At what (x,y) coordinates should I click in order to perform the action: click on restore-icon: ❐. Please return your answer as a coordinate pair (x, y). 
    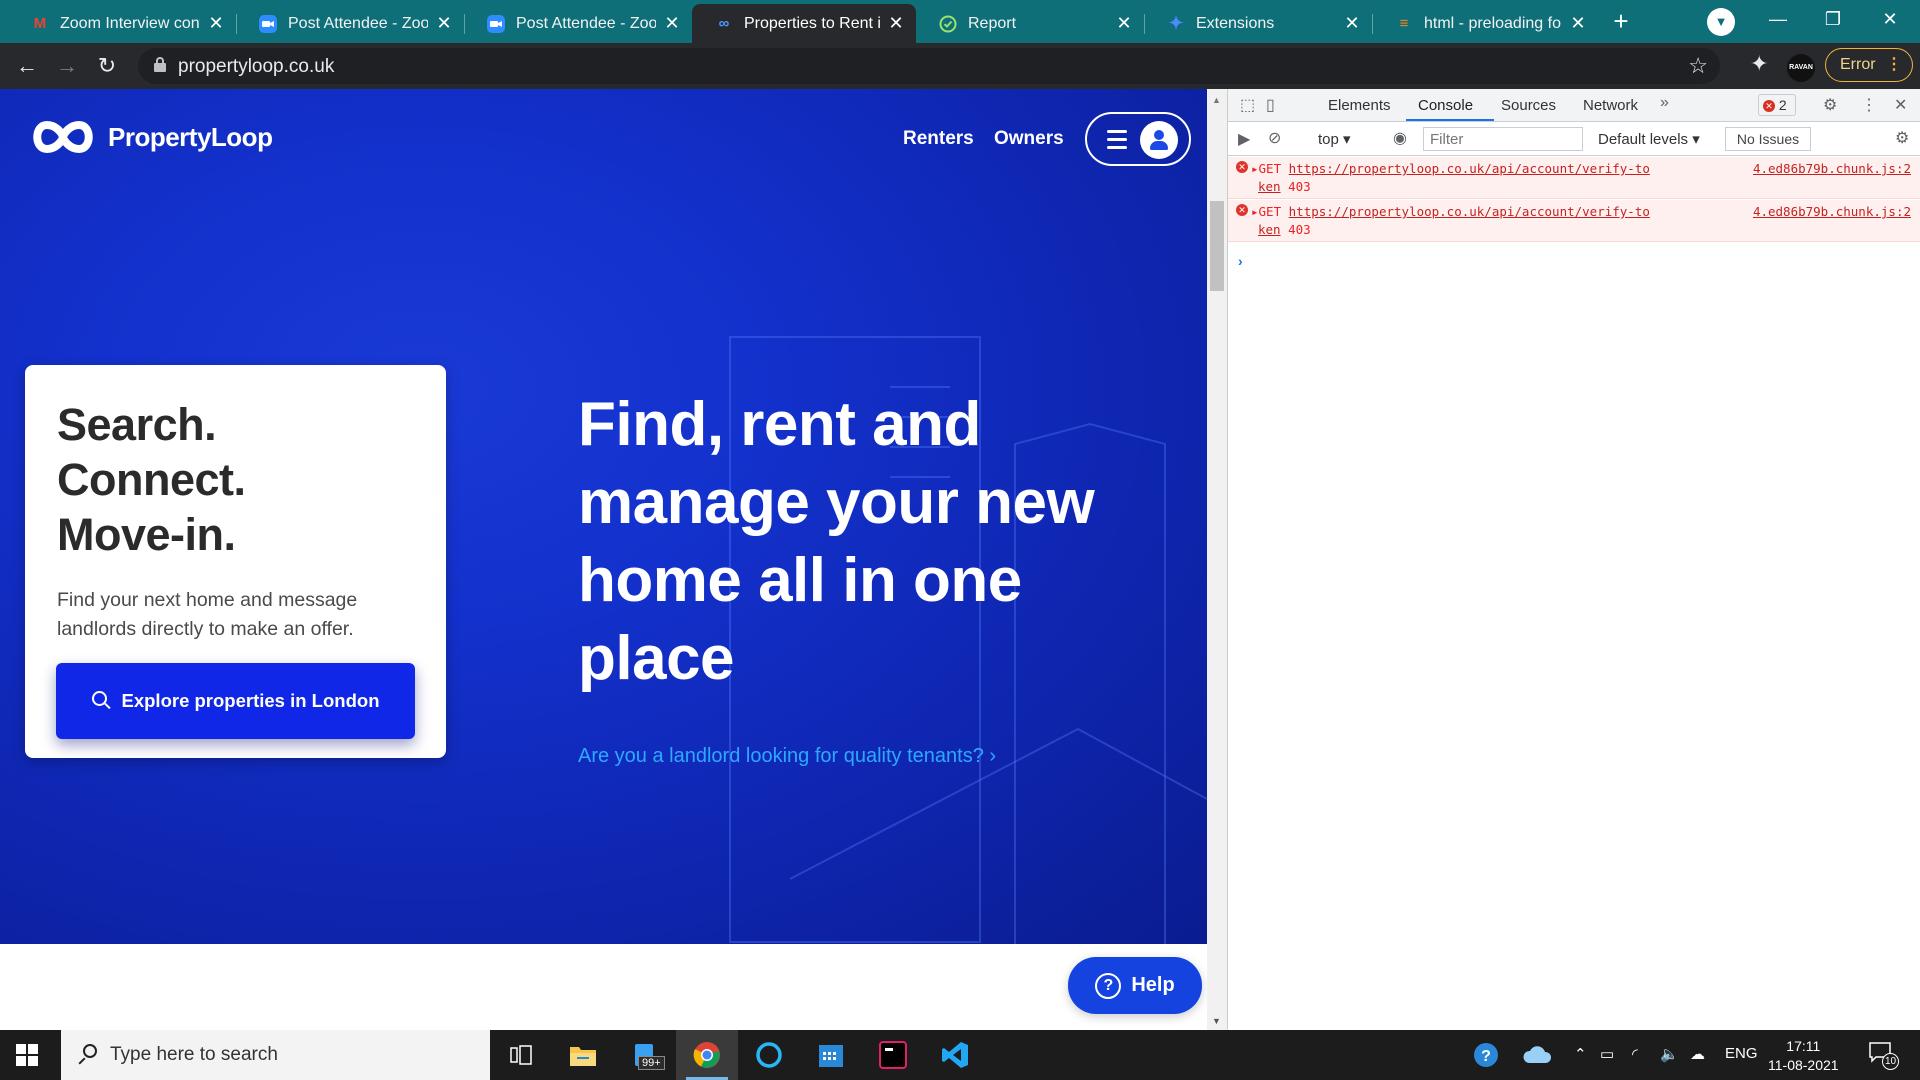
    Looking at the image, I should click on (1833, 19).